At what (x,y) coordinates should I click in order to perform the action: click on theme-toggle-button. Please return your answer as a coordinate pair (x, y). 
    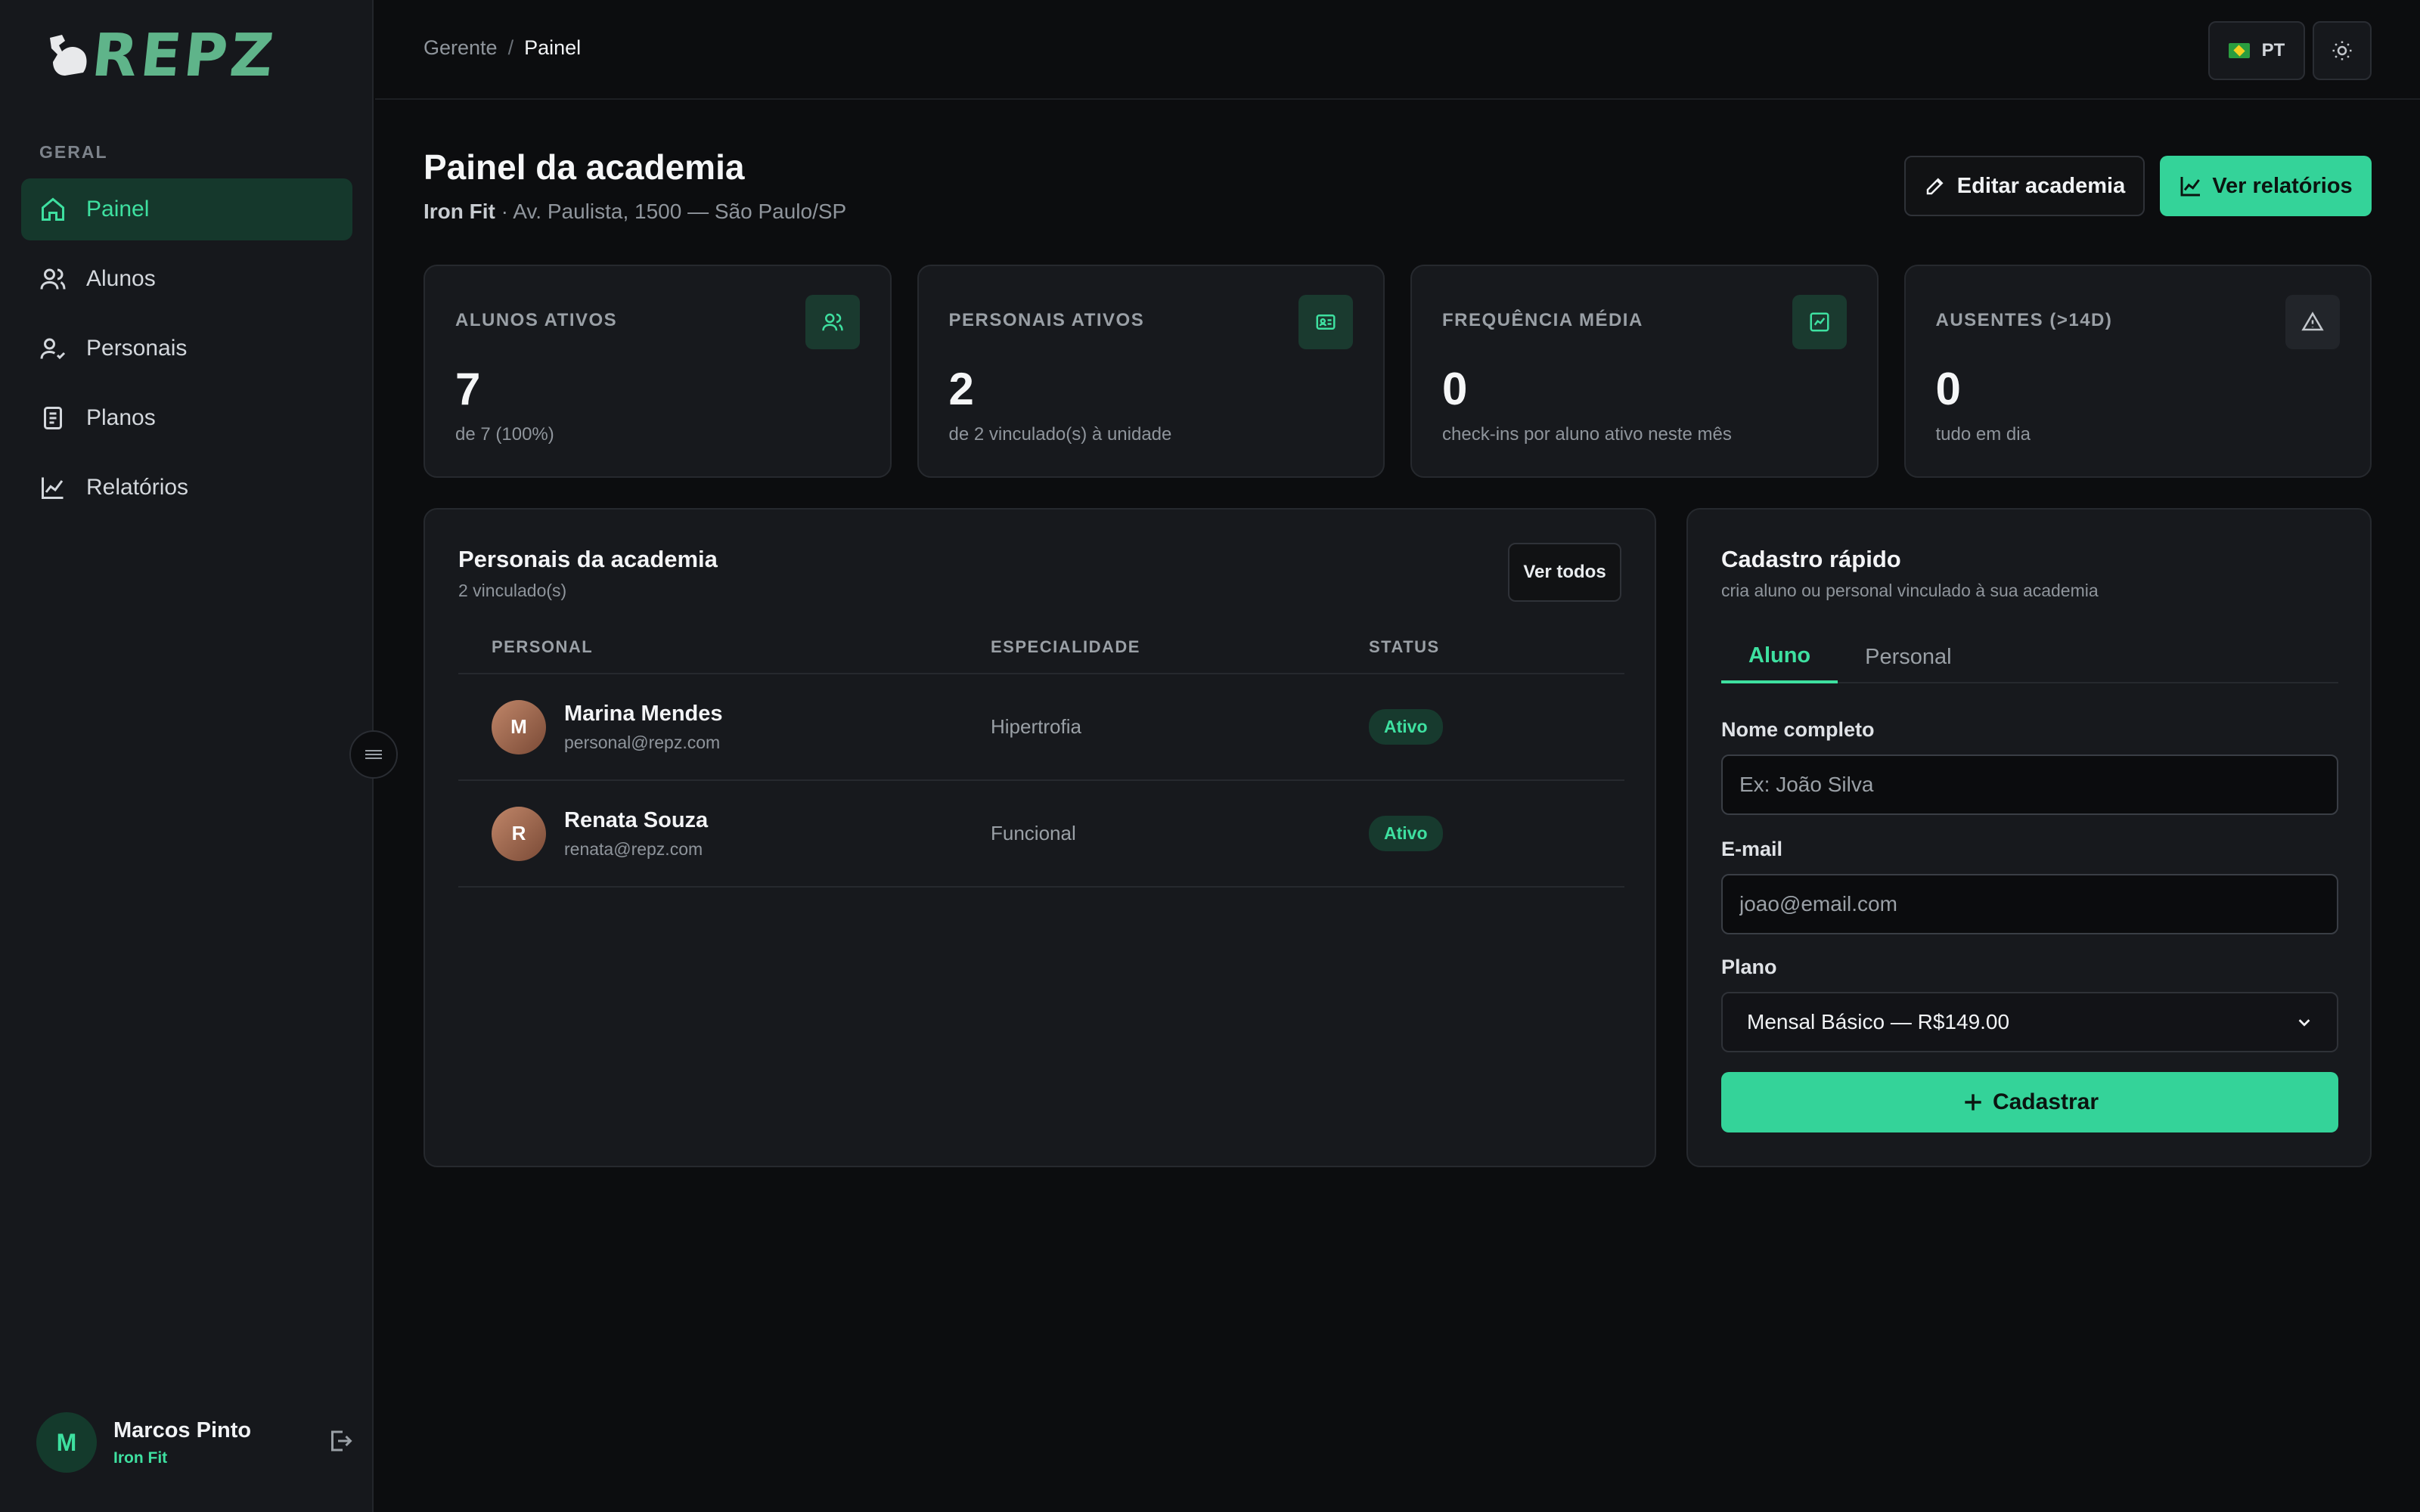
    Looking at the image, I should click on (2342, 50).